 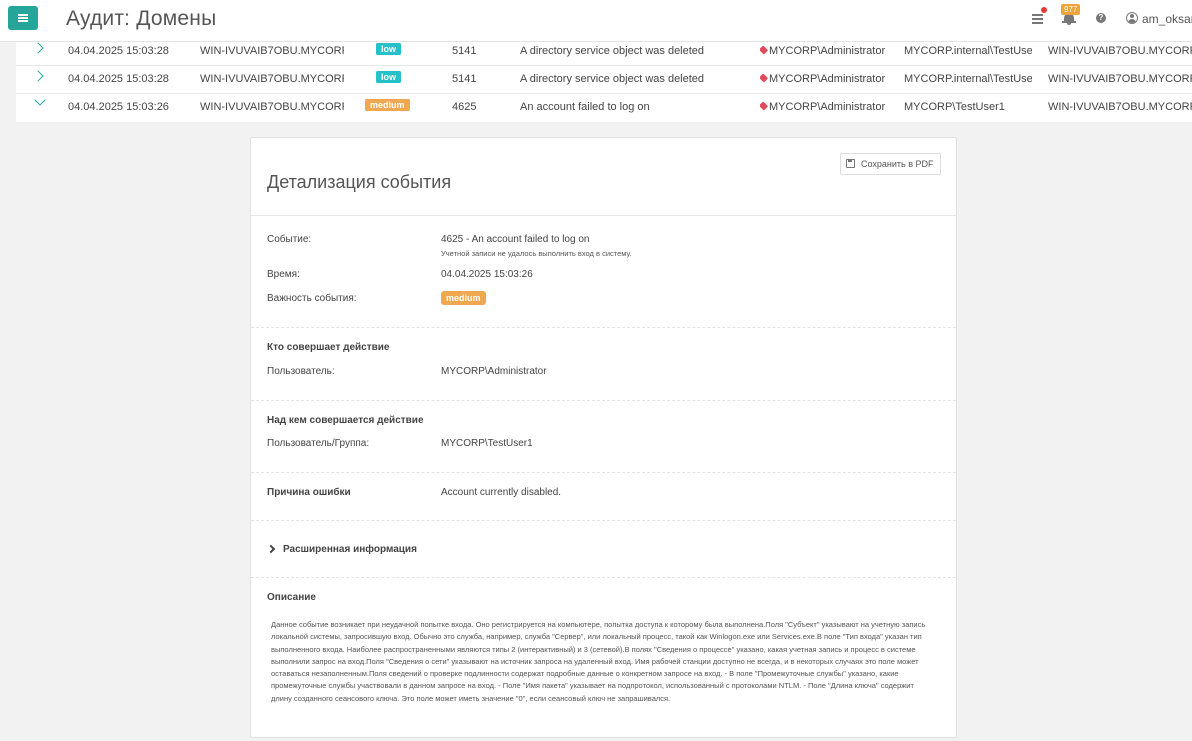 What do you see at coordinates (596, 21) in the screenshot?
I see `top-header: Аудит: Домены 977 ? am_oksana` at bounding box center [596, 21].